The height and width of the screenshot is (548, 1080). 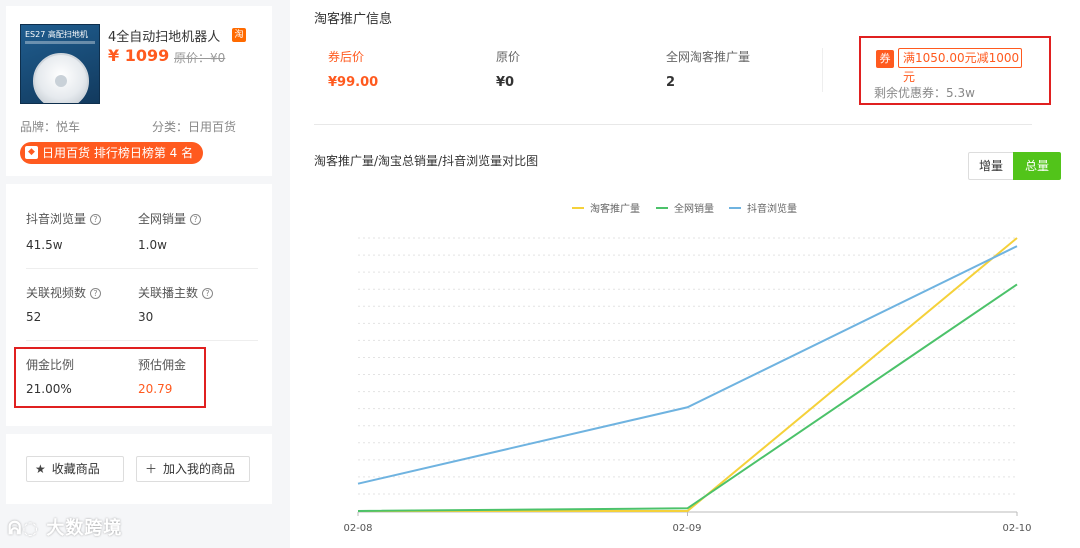 What do you see at coordinates (353, 82) in the screenshot?
I see `after-coupon-value: ¥99.00` at bounding box center [353, 82].